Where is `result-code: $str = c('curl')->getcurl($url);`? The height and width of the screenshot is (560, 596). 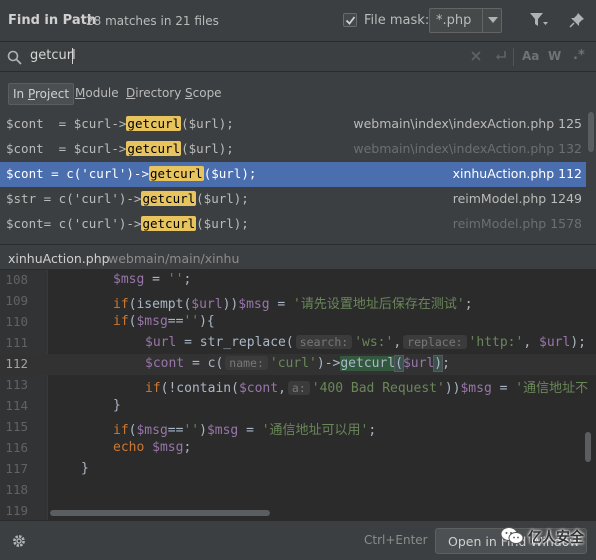
result-code: $str = c('curl')->getcurl($url); is located at coordinates (127, 198).